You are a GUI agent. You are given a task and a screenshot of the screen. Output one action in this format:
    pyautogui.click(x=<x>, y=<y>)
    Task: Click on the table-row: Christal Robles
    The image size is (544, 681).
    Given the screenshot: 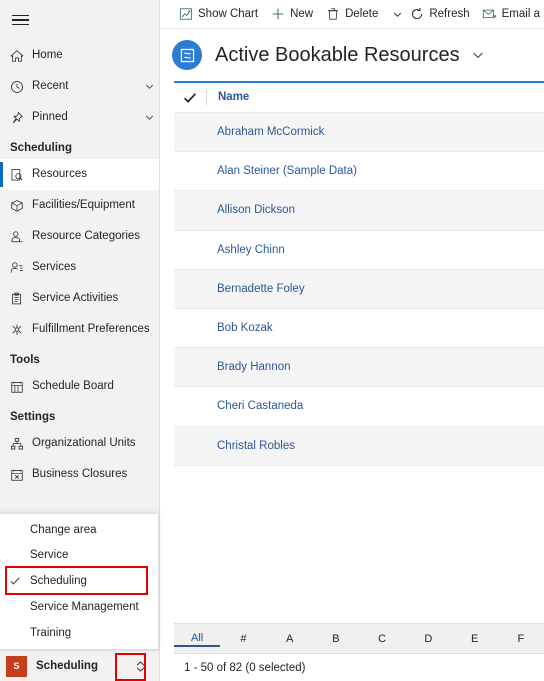 What is the action you would take?
    pyautogui.click(x=359, y=446)
    